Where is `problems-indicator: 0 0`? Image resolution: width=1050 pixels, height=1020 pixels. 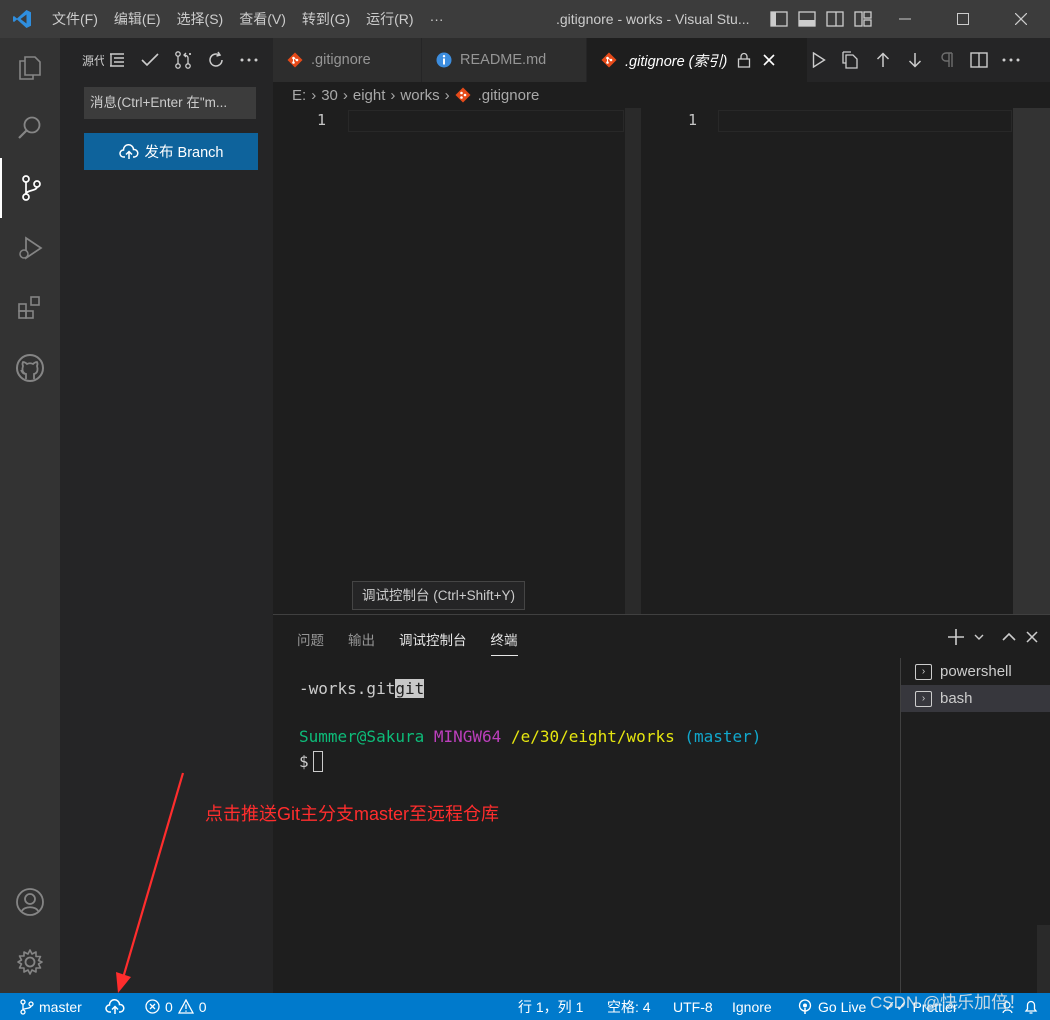
problems-indicator: 0 0 is located at coordinates (176, 1006).